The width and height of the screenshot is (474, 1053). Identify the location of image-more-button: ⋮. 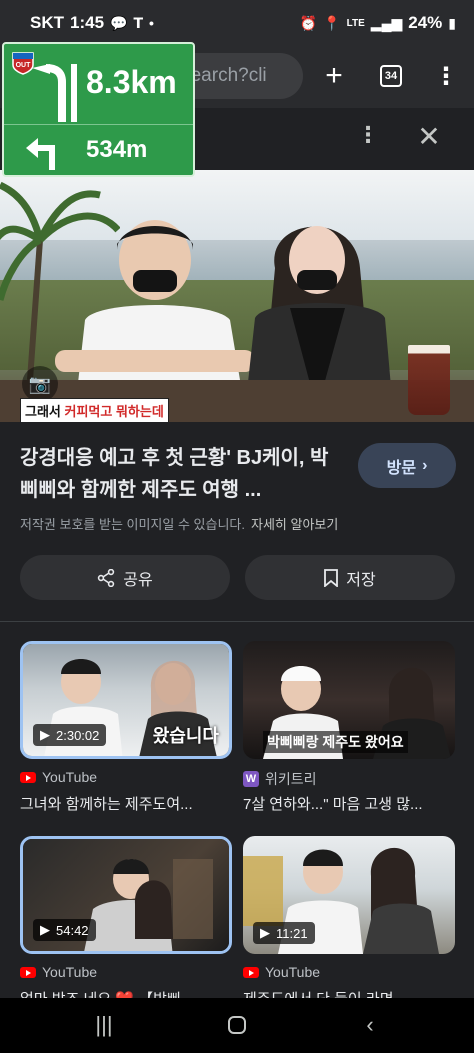
(368, 139).